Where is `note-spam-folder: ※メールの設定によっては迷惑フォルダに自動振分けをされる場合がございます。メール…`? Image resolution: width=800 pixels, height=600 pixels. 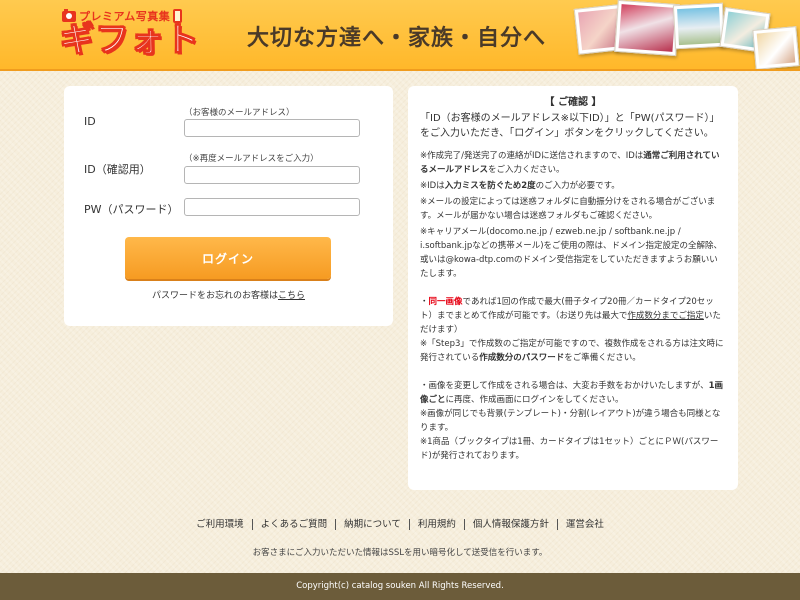
note-spam-folder: ※メールの設定によっては迷惑フォルダに自動振分けをされる場合がございます。メール… is located at coordinates (568, 209).